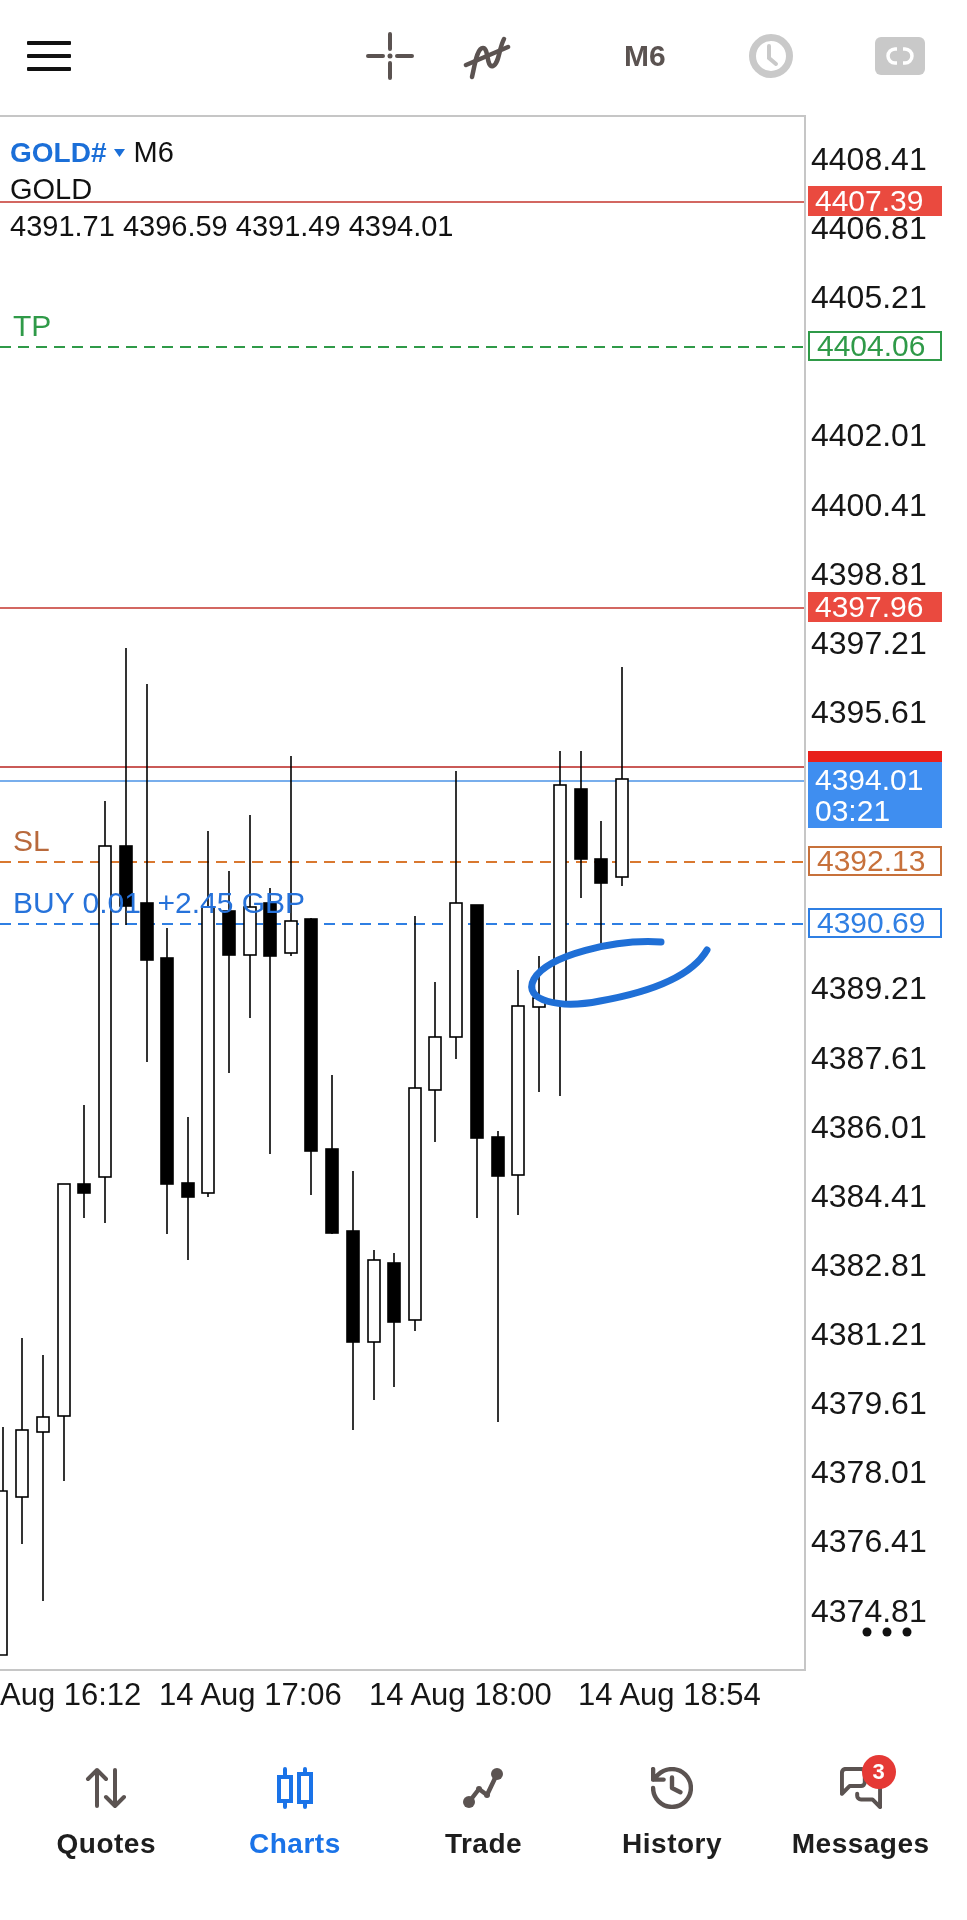 Image resolution: width=967 pixels, height=1920 pixels. What do you see at coordinates (875, 607) in the screenshot?
I see `price-tag: 4397.96` at bounding box center [875, 607].